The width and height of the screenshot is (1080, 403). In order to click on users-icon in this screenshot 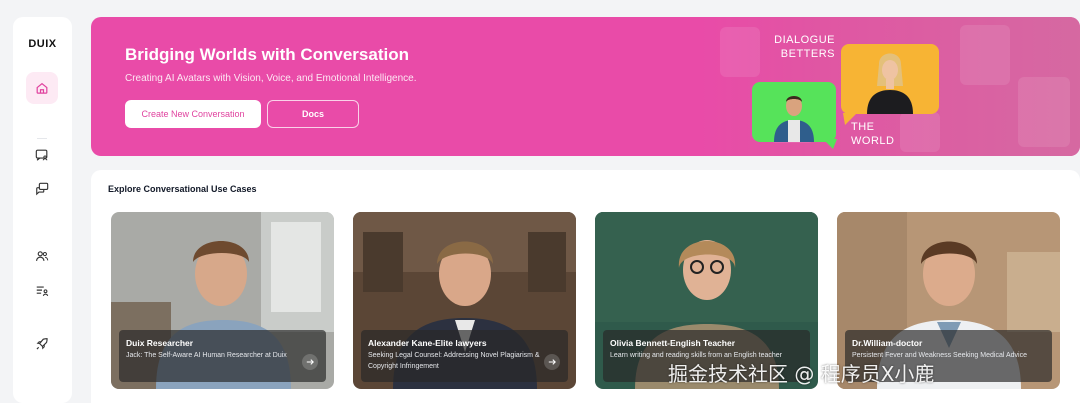, I will do `click(42, 256)`.